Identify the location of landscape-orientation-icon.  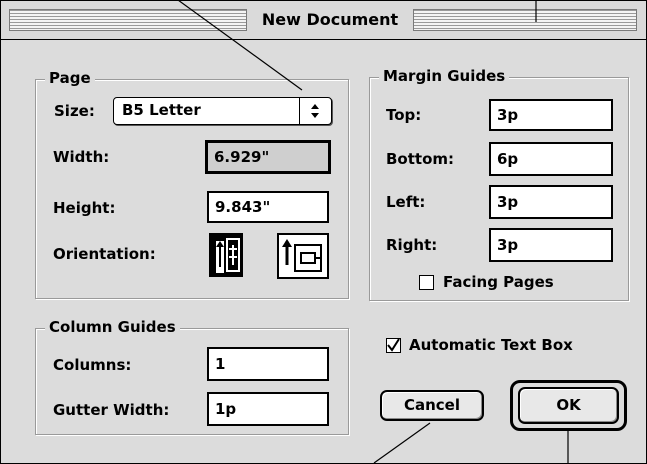
(303, 256).